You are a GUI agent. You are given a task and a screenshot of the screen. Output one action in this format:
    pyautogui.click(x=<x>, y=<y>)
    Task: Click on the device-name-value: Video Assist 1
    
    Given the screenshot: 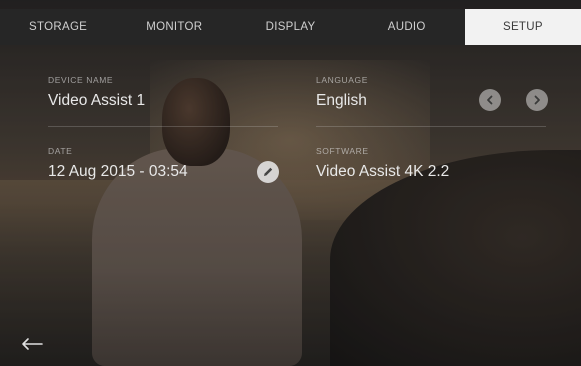 What is the action you would take?
    pyautogui.click(x=96, y=101)
    